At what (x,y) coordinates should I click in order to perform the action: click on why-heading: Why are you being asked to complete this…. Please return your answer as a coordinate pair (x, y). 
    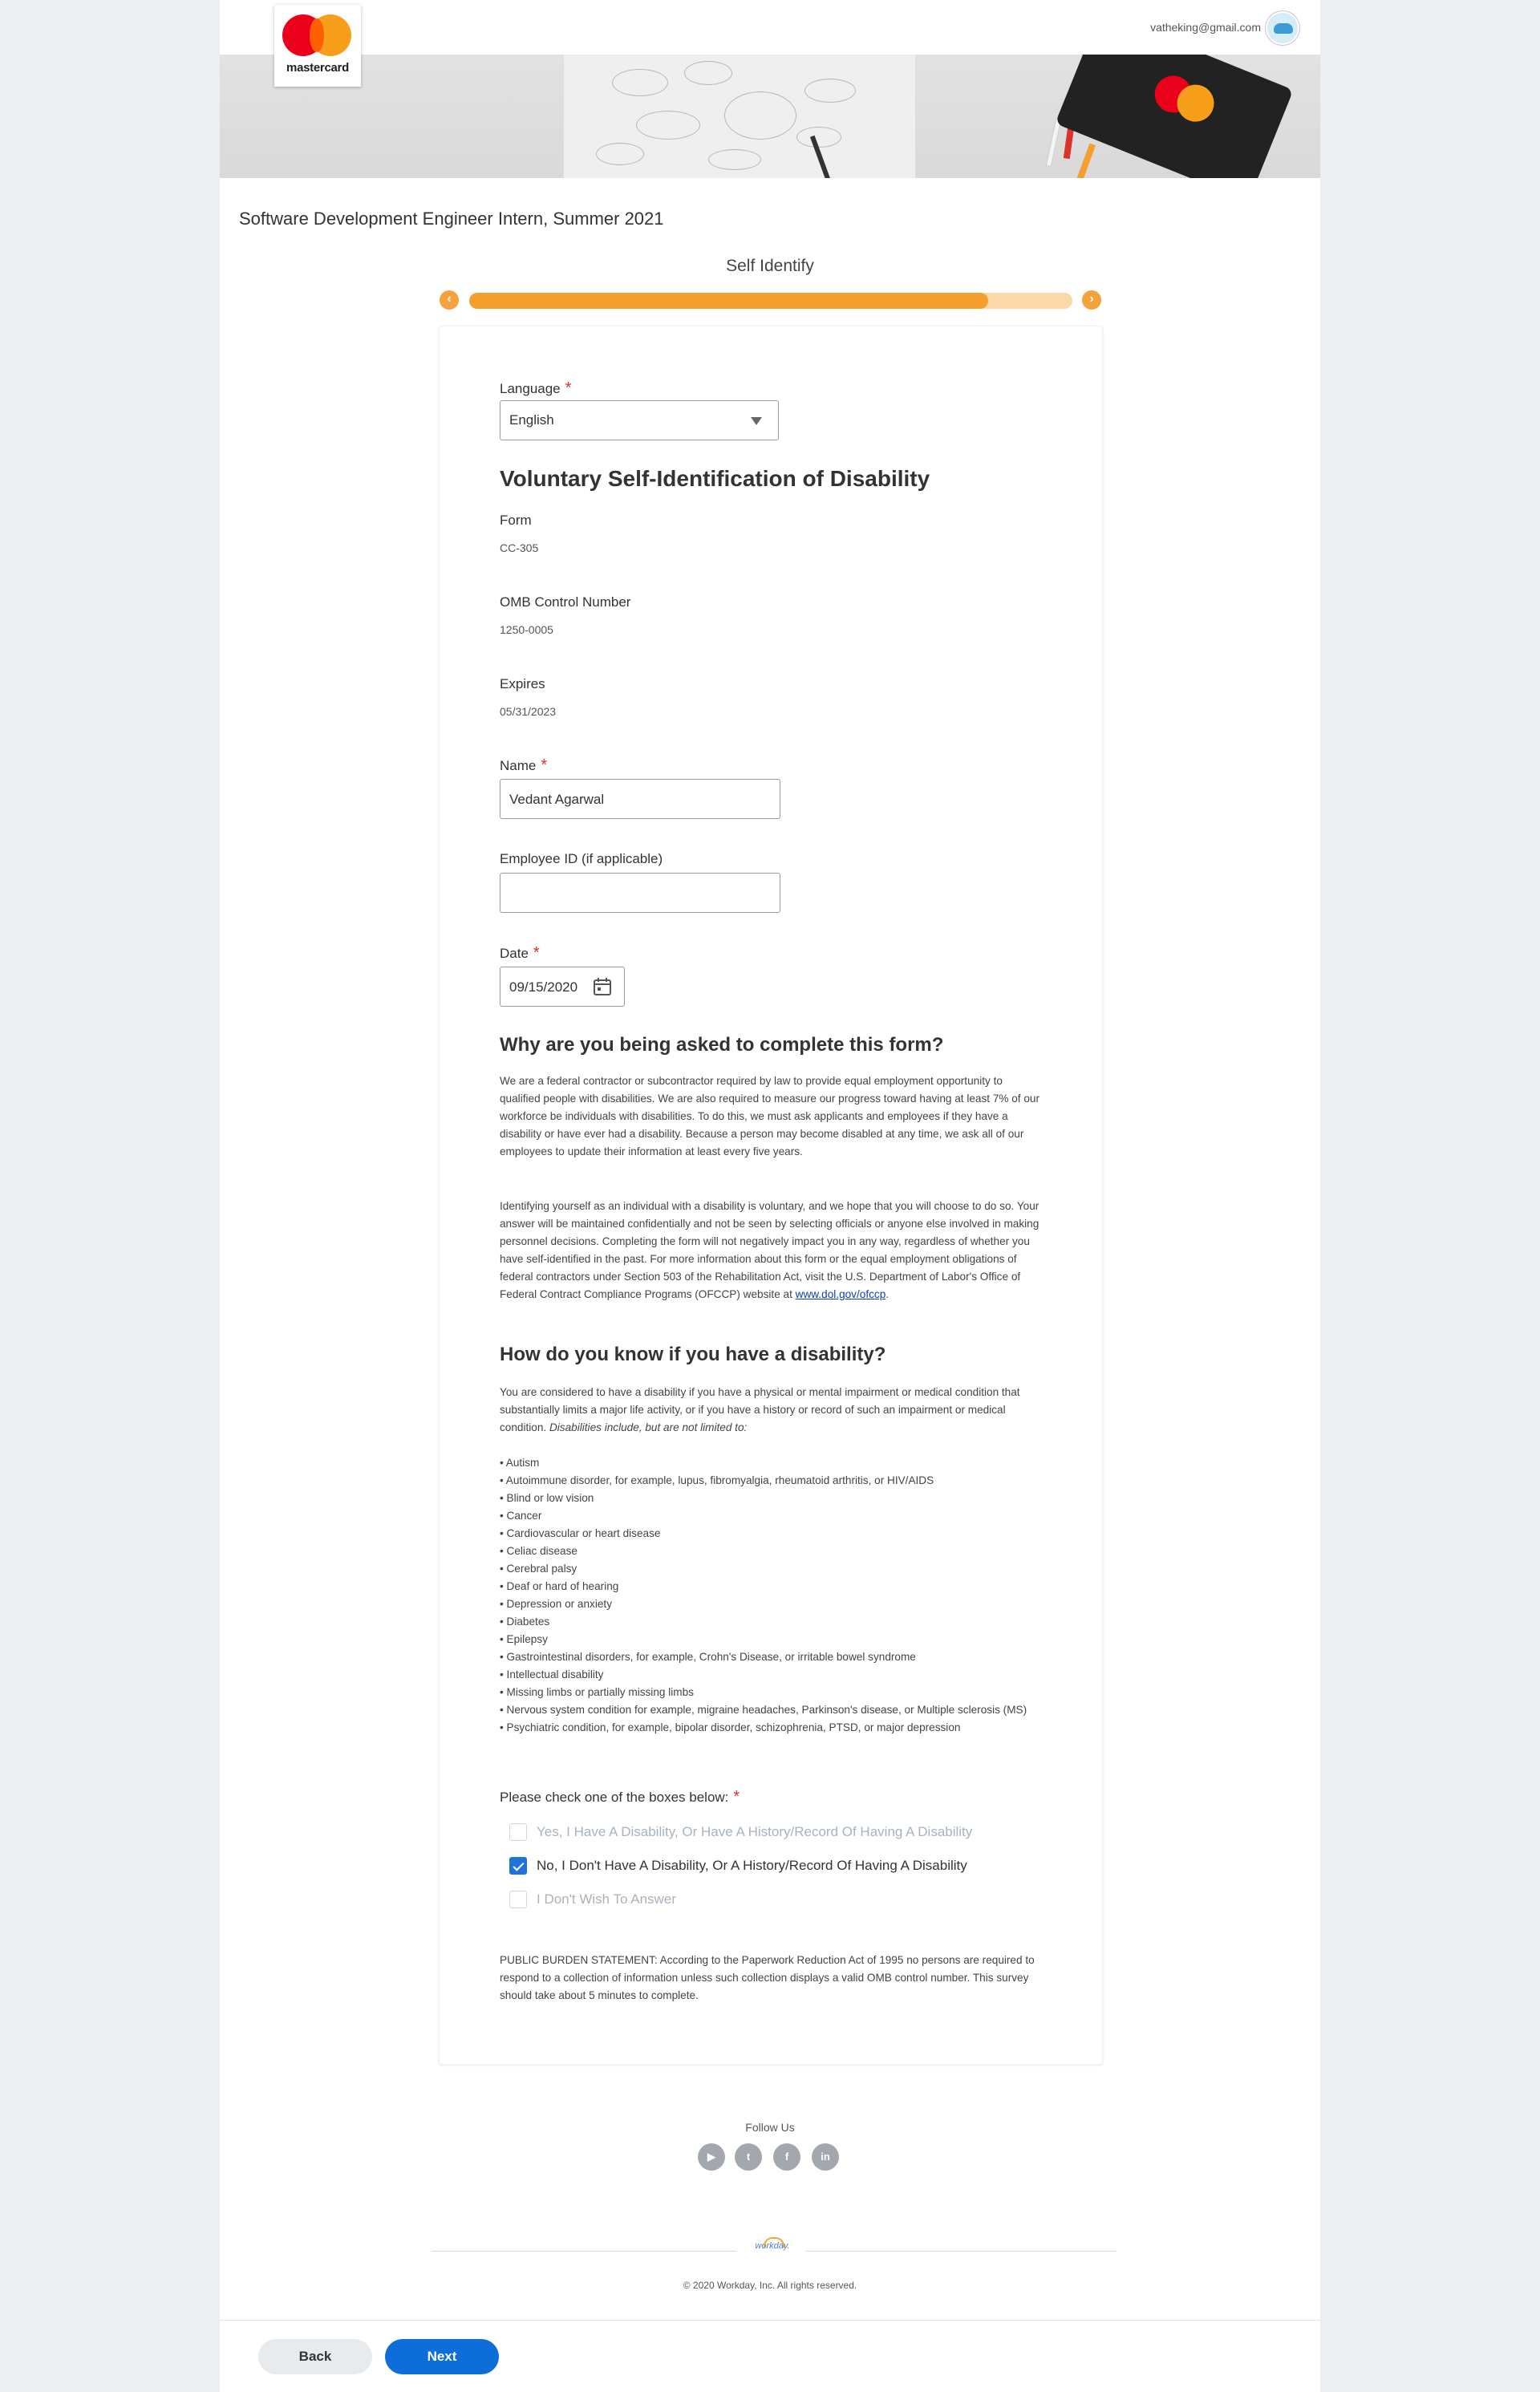
    Looking at the image, I should click on (722, 1045).